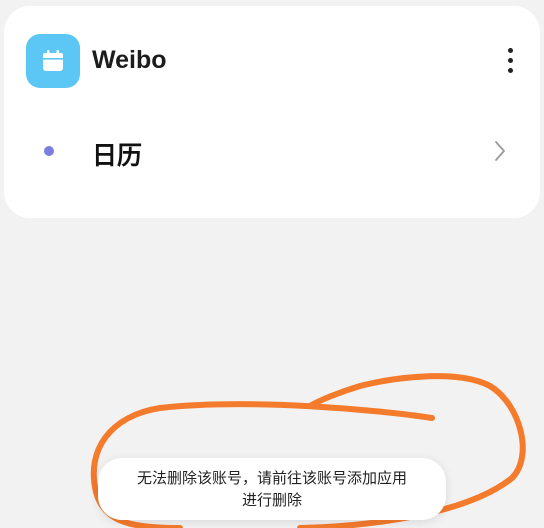 The image size is (544, 528). I want to click on toast-message: 无法删除该账号，请前往该账号添加应用 进行删除, so click(272, 489).